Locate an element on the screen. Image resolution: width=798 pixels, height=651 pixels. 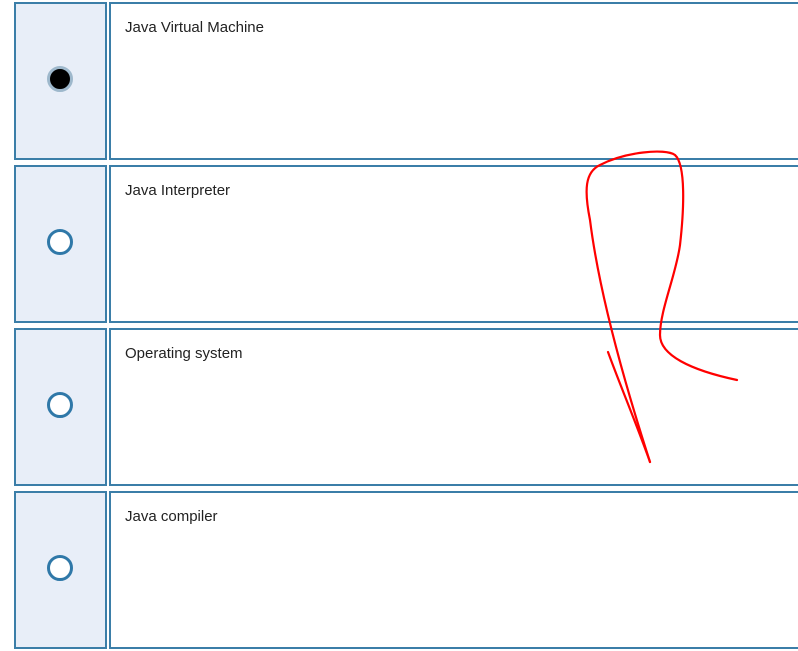
radio-button-selected is located at coordinates (60, 79).